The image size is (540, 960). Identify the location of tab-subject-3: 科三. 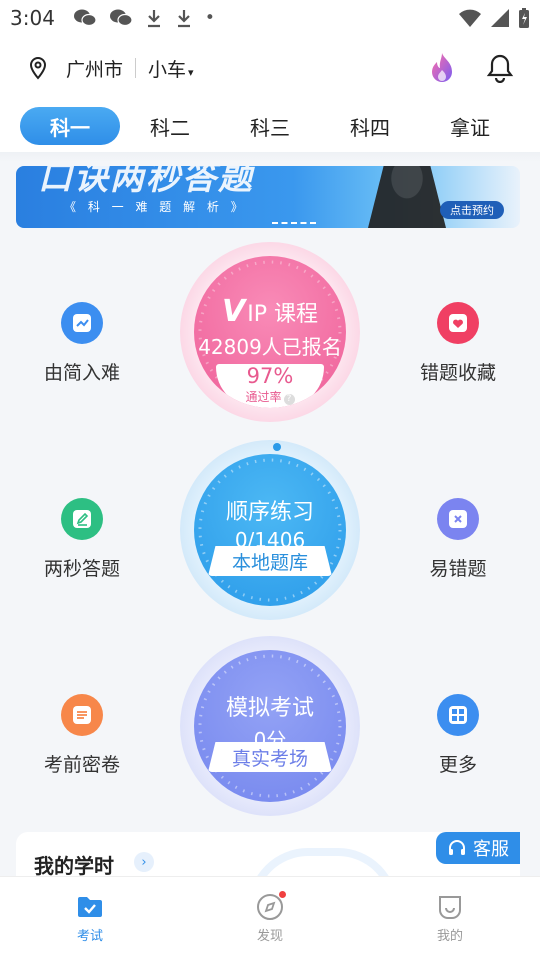
(270, 126).